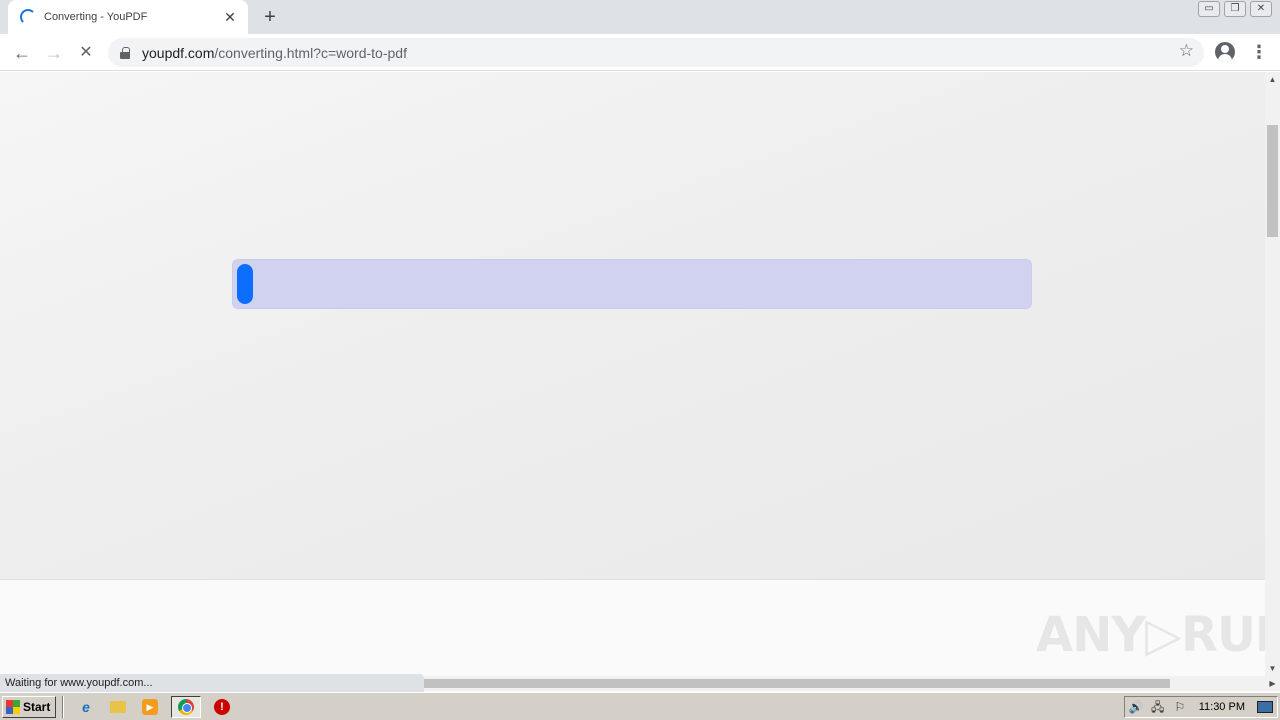 This screenshot has width=1280, height=720. What do you see at coordinates (86, 707) in the screenshot?
I see `internet-explorer-icon: e` at bounding box center [86, 707].